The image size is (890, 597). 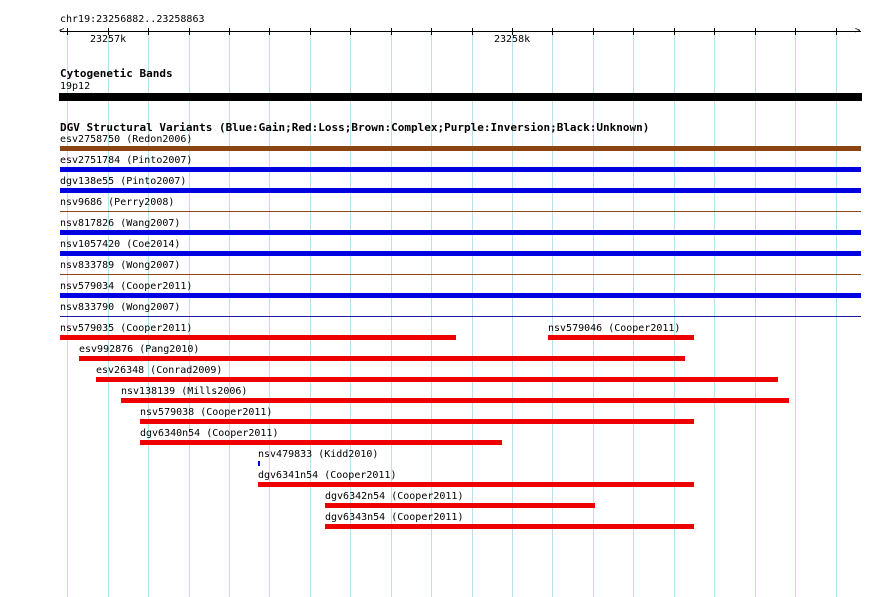 I want to click on variant-label: dgv6342n54 (Cooper2011), so click(x=394, y=496).